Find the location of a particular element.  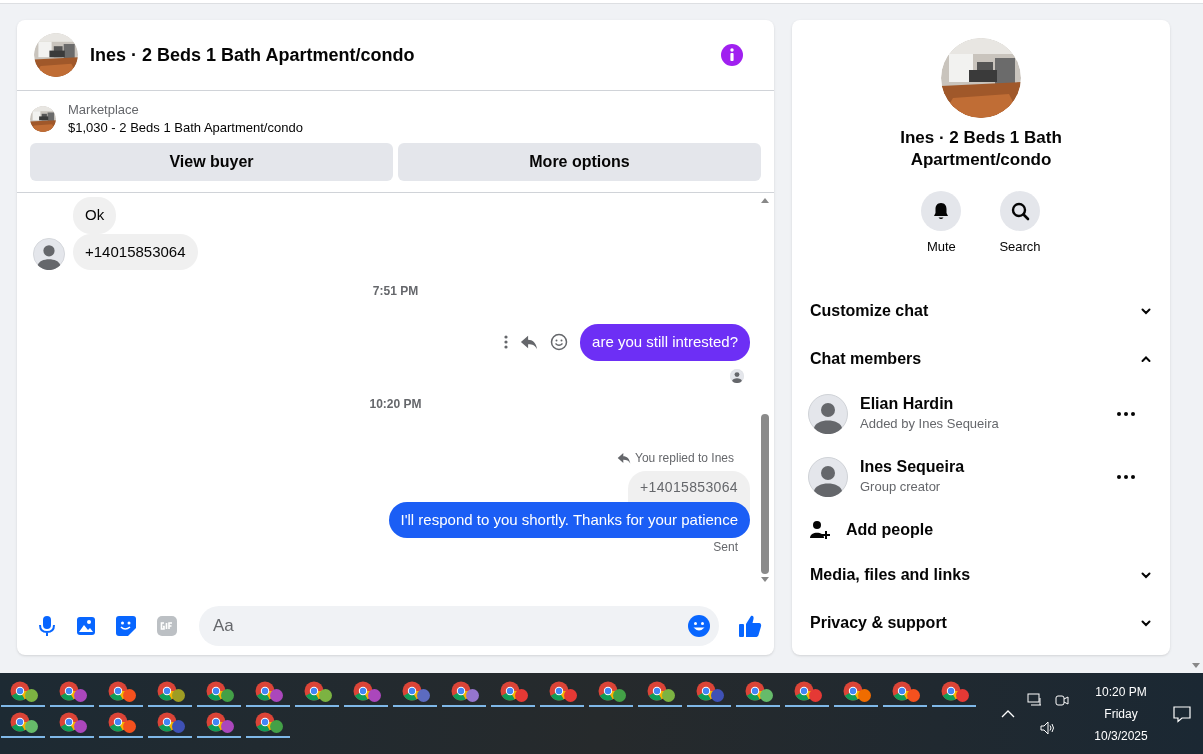

info-icon is located at coordinates (732, 55).